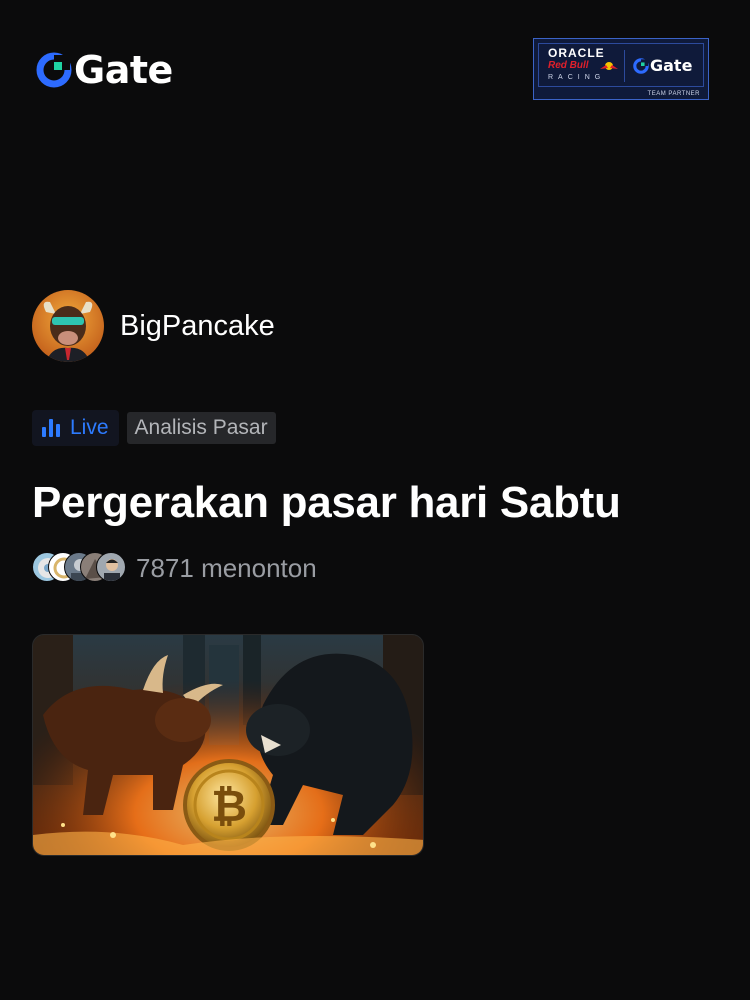 This screenshot has height=1000, width=750. I want to click on stream-thumbnail: ₿, so click(228, 745).